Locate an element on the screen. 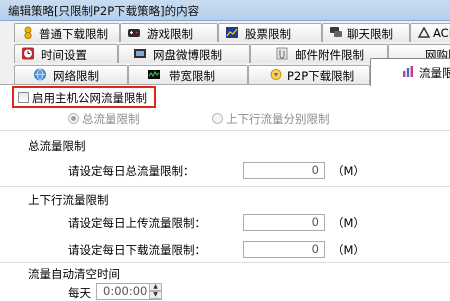  tab-p2p-download: P2P下载限制 is located at coordinates (309, 74).